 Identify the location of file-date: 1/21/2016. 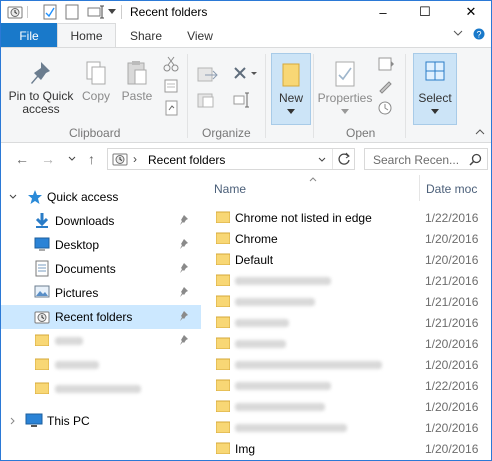
(452, 281).